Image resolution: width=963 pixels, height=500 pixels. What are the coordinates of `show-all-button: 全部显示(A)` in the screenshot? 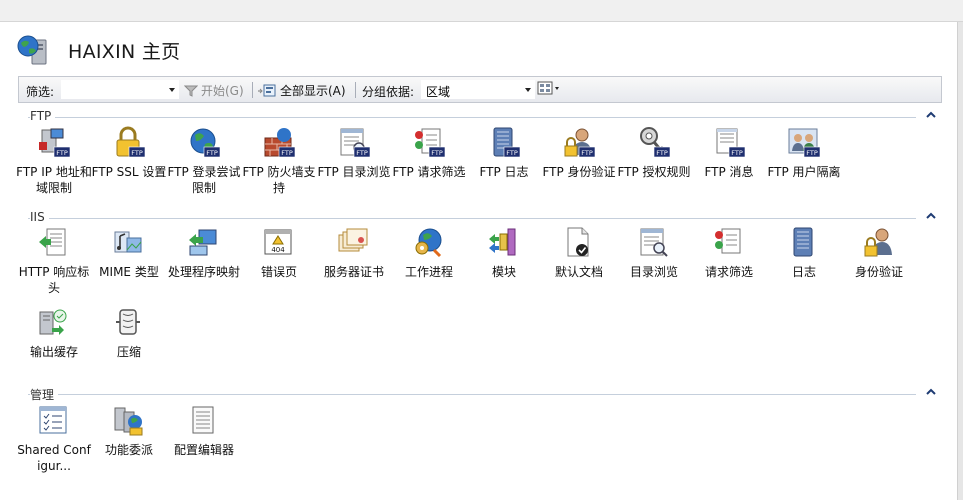 It's located at (301, 90).